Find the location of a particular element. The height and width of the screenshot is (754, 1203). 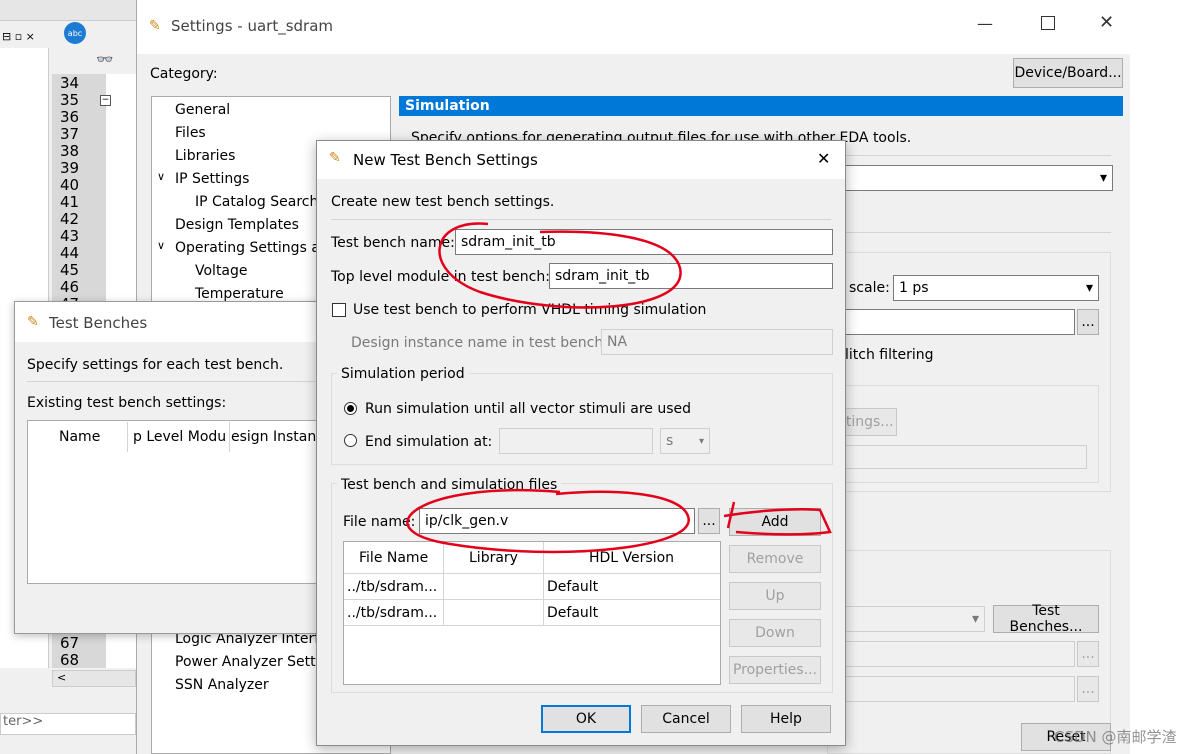

annotation-circle-filename is located at coordinates (548, 521).